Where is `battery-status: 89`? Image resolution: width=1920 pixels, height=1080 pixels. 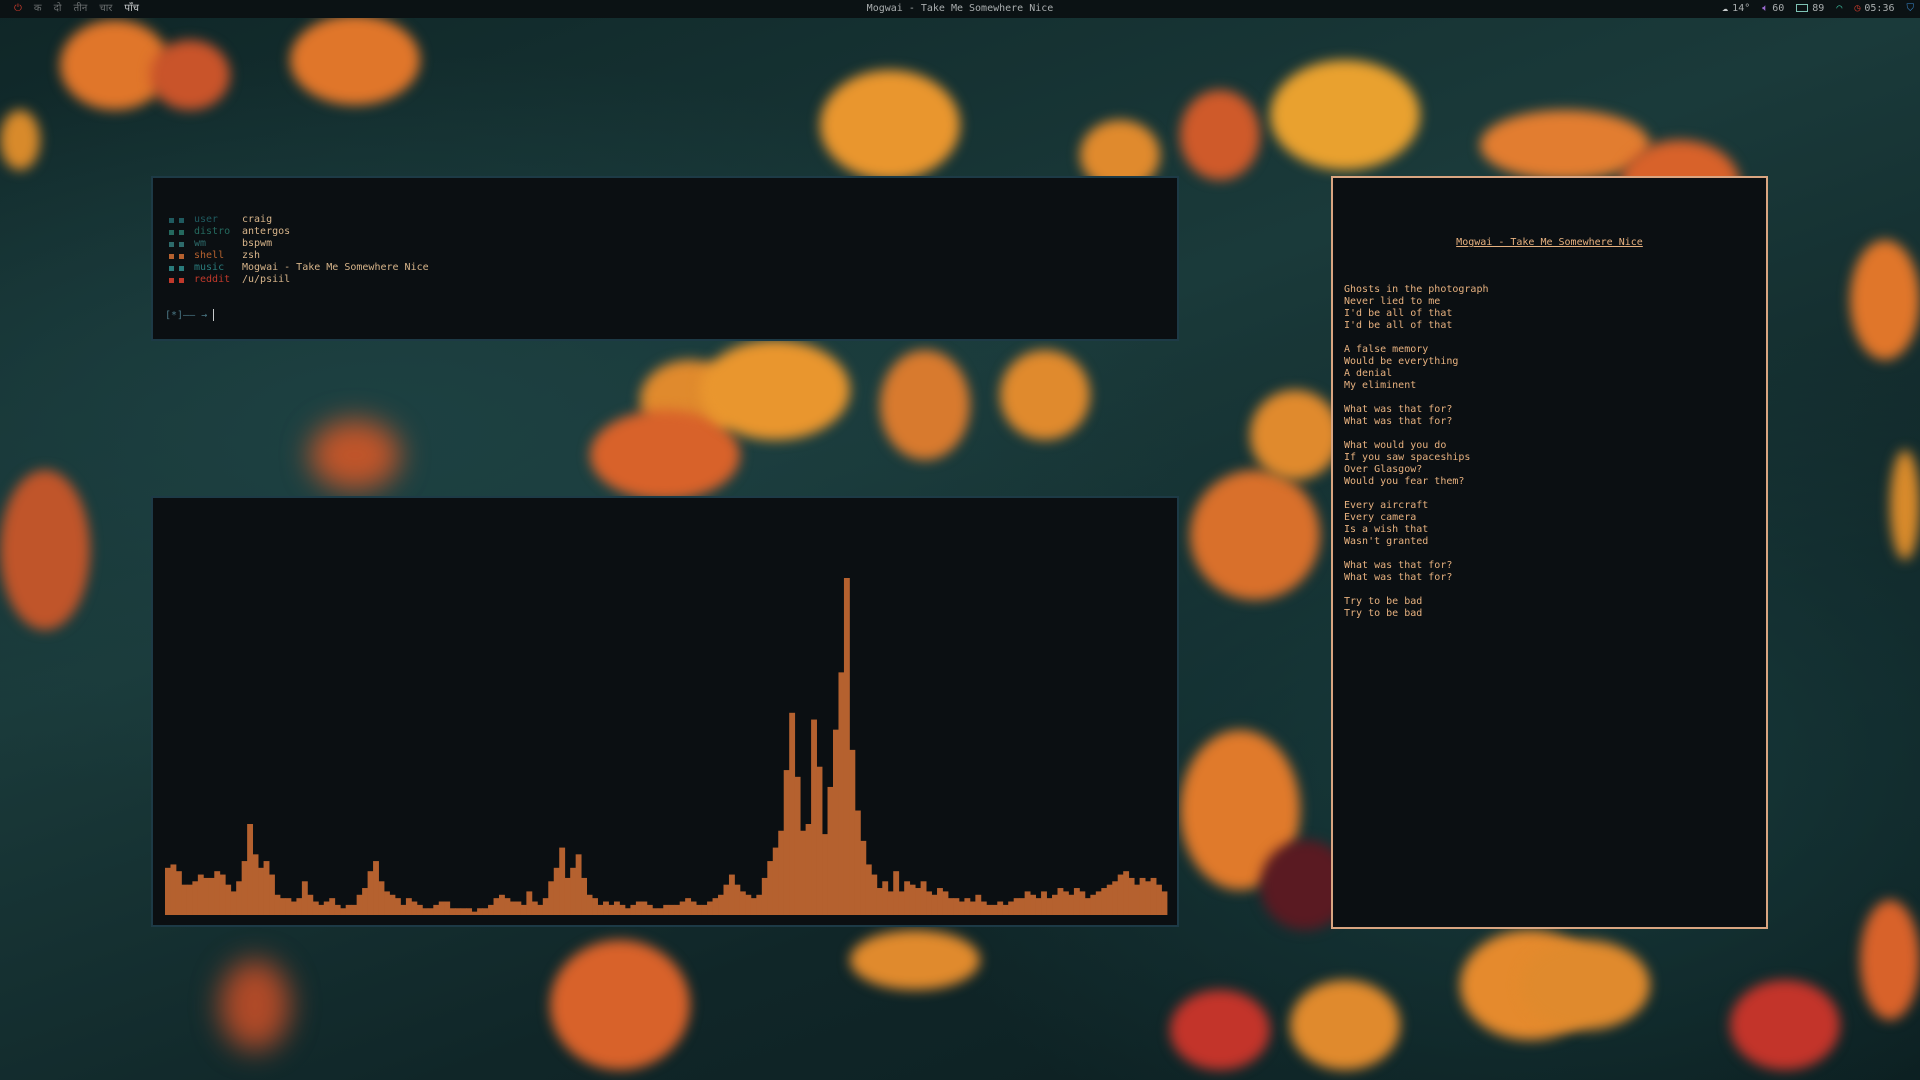
battery-status: 89 is located at coordinates (1810, 9).